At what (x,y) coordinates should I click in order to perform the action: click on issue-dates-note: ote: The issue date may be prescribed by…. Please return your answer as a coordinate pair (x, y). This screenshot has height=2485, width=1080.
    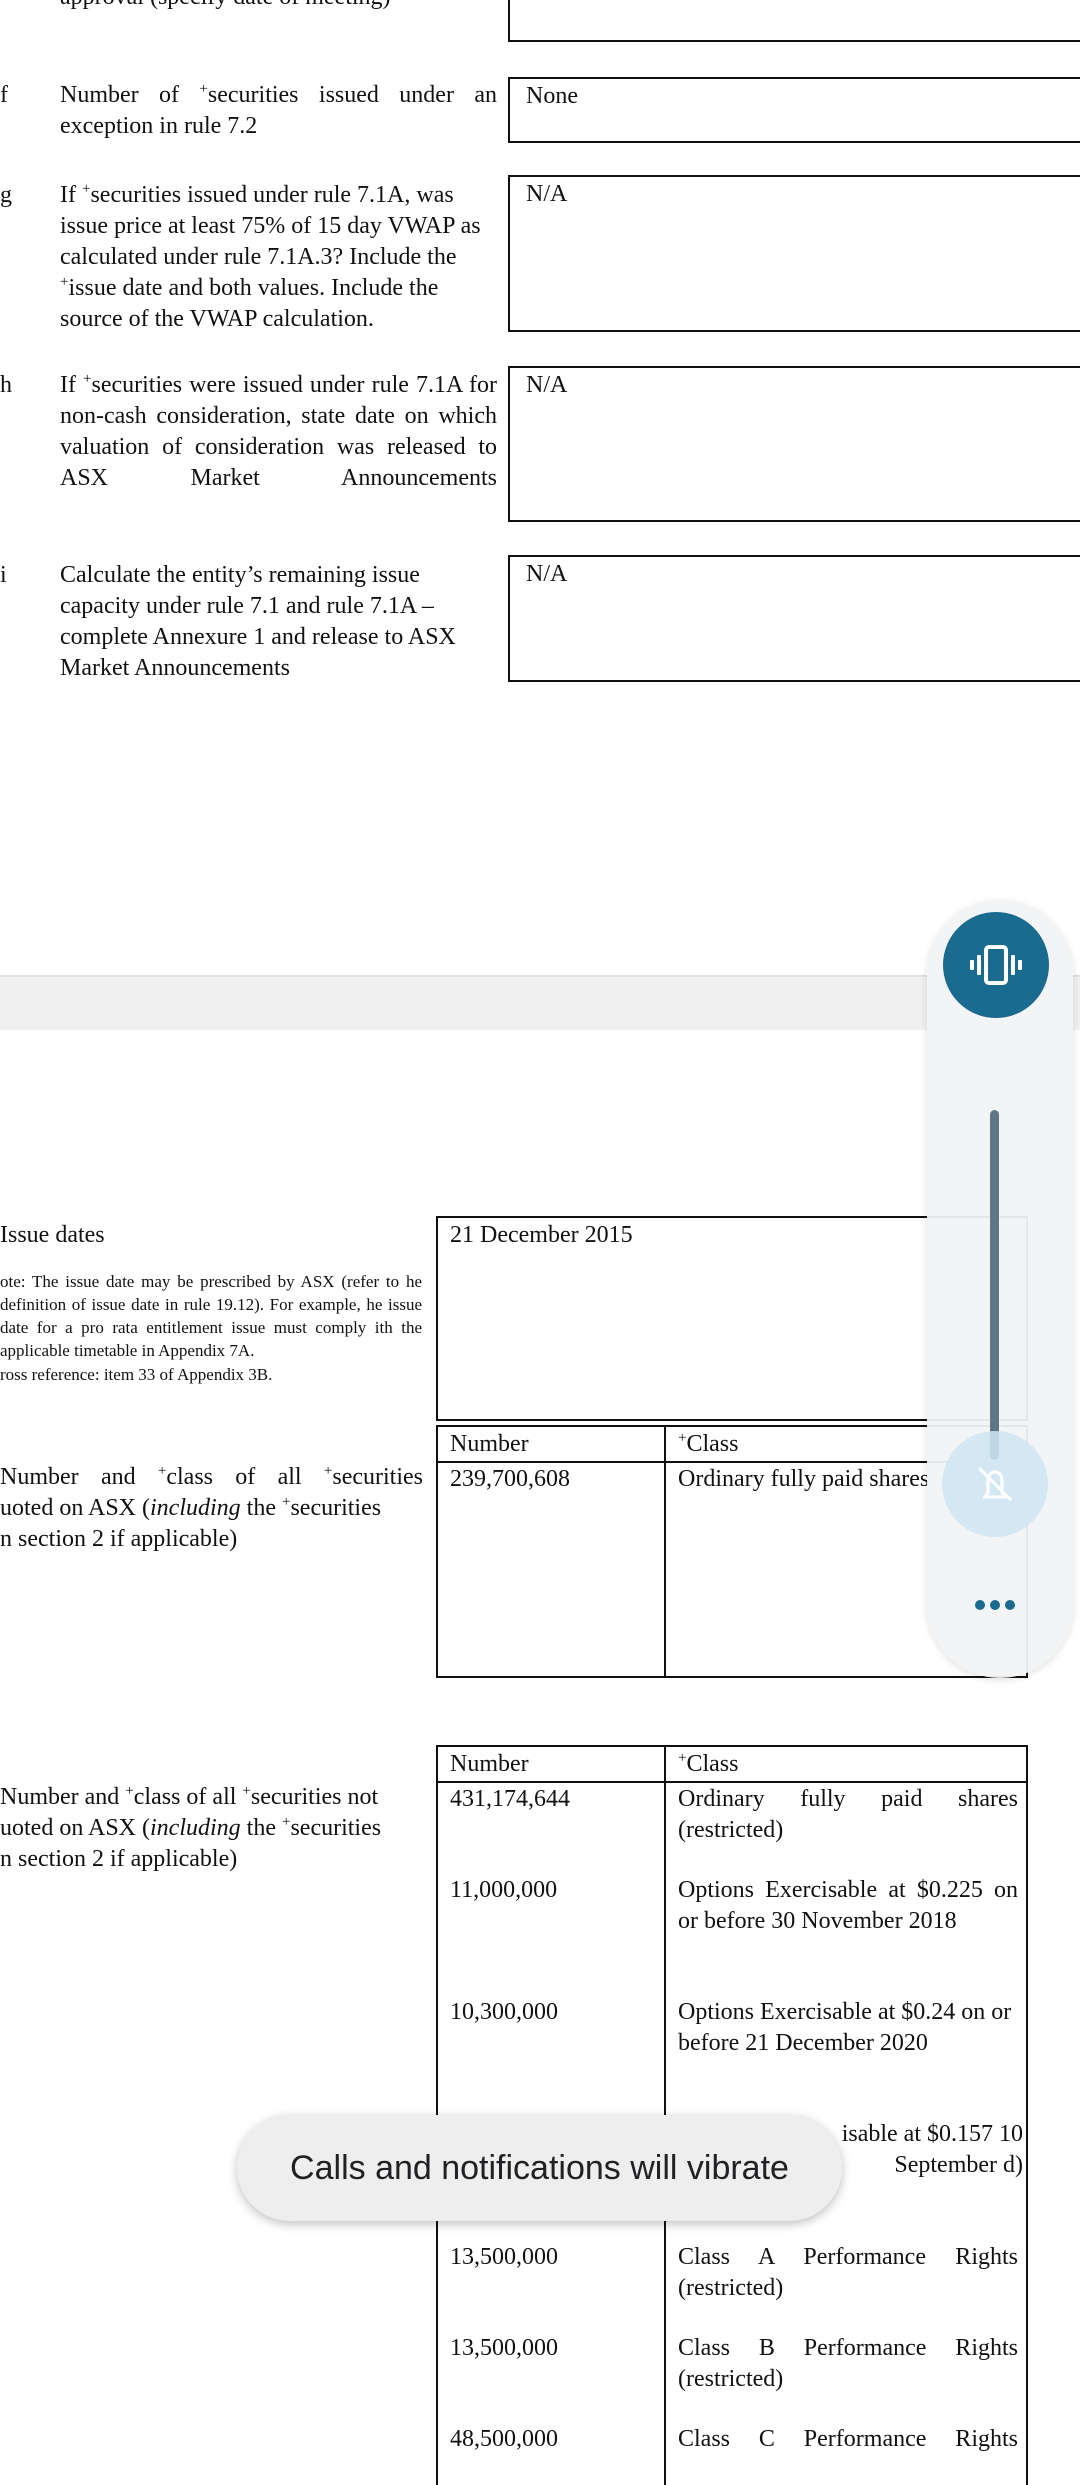
    Looking at the image, I should click on (211, 1316).